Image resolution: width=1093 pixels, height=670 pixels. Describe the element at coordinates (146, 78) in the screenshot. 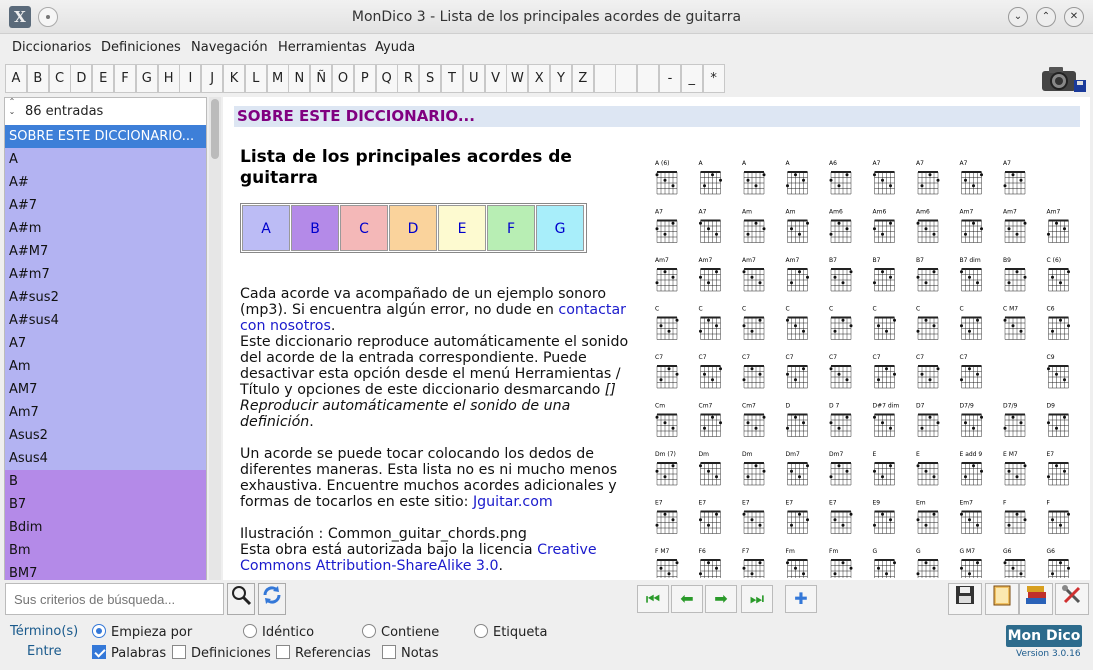

I see `letter-button-G: G` at that location.